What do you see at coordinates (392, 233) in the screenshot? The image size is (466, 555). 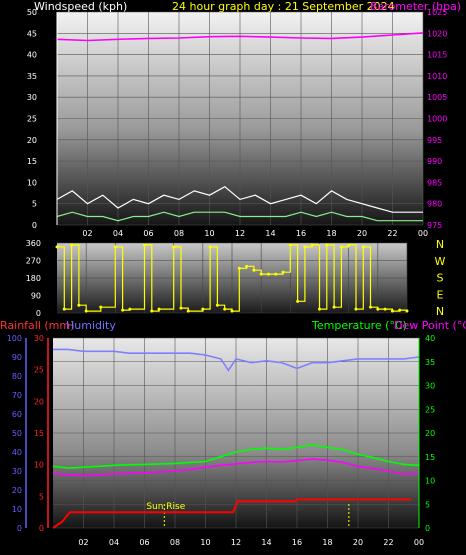 I see `wind-x-tick-label: 22` at bounding box center [392, 233].